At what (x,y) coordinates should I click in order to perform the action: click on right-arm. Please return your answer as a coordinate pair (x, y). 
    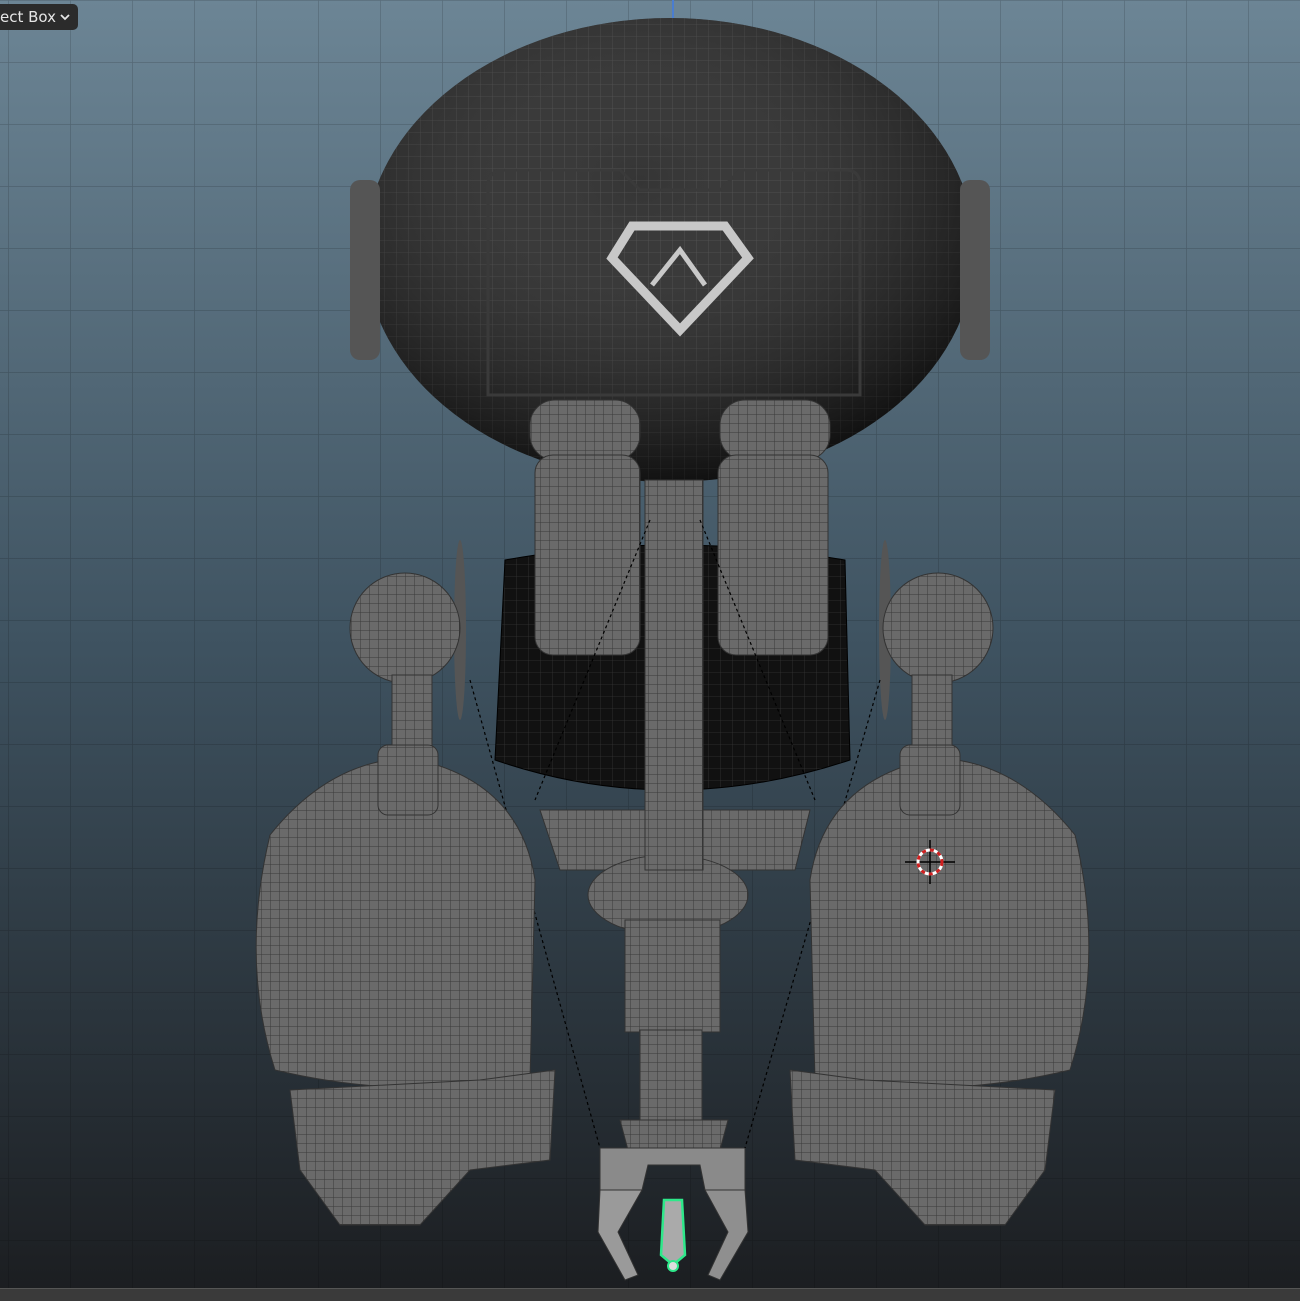
    Looking at the image, I should click on (939, 985).